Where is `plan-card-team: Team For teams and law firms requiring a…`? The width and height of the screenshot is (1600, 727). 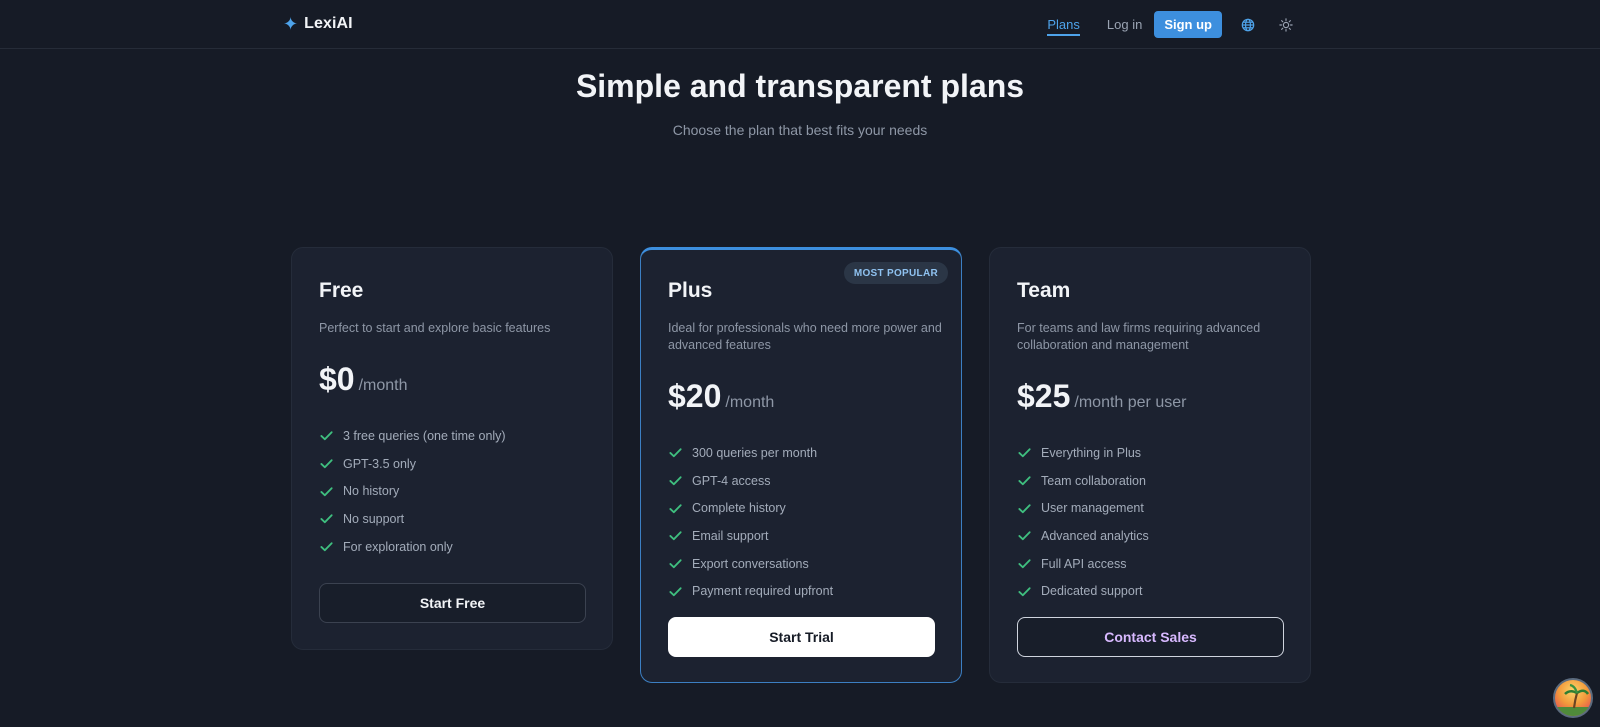 plan-card-team: Team For teams and law firms requiring a… is located at coordinates (1150, 465).